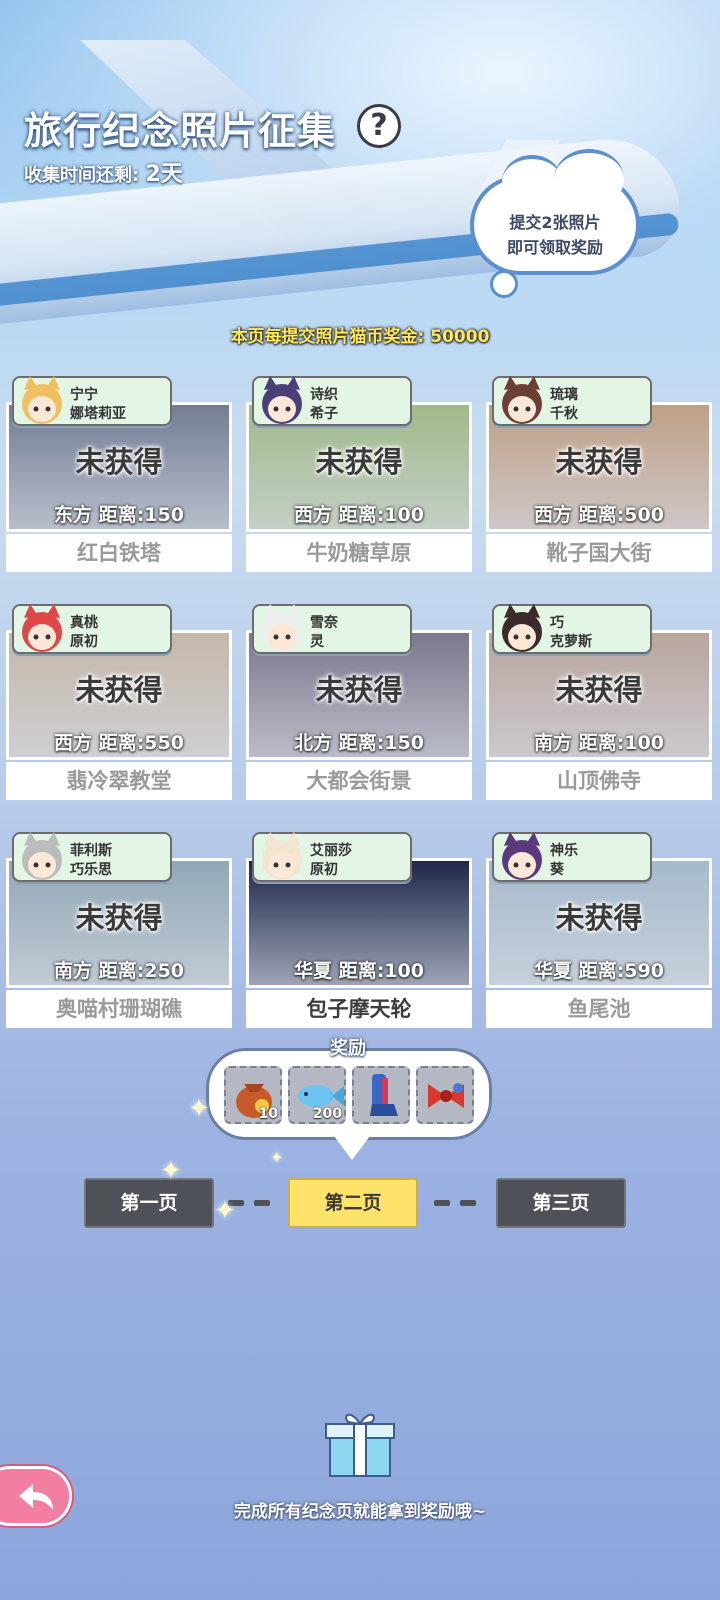  What do you see at coordinates (504, 284) in the screenshot?
I see `hint-cloud-tail` at bounding box center [504, 284].